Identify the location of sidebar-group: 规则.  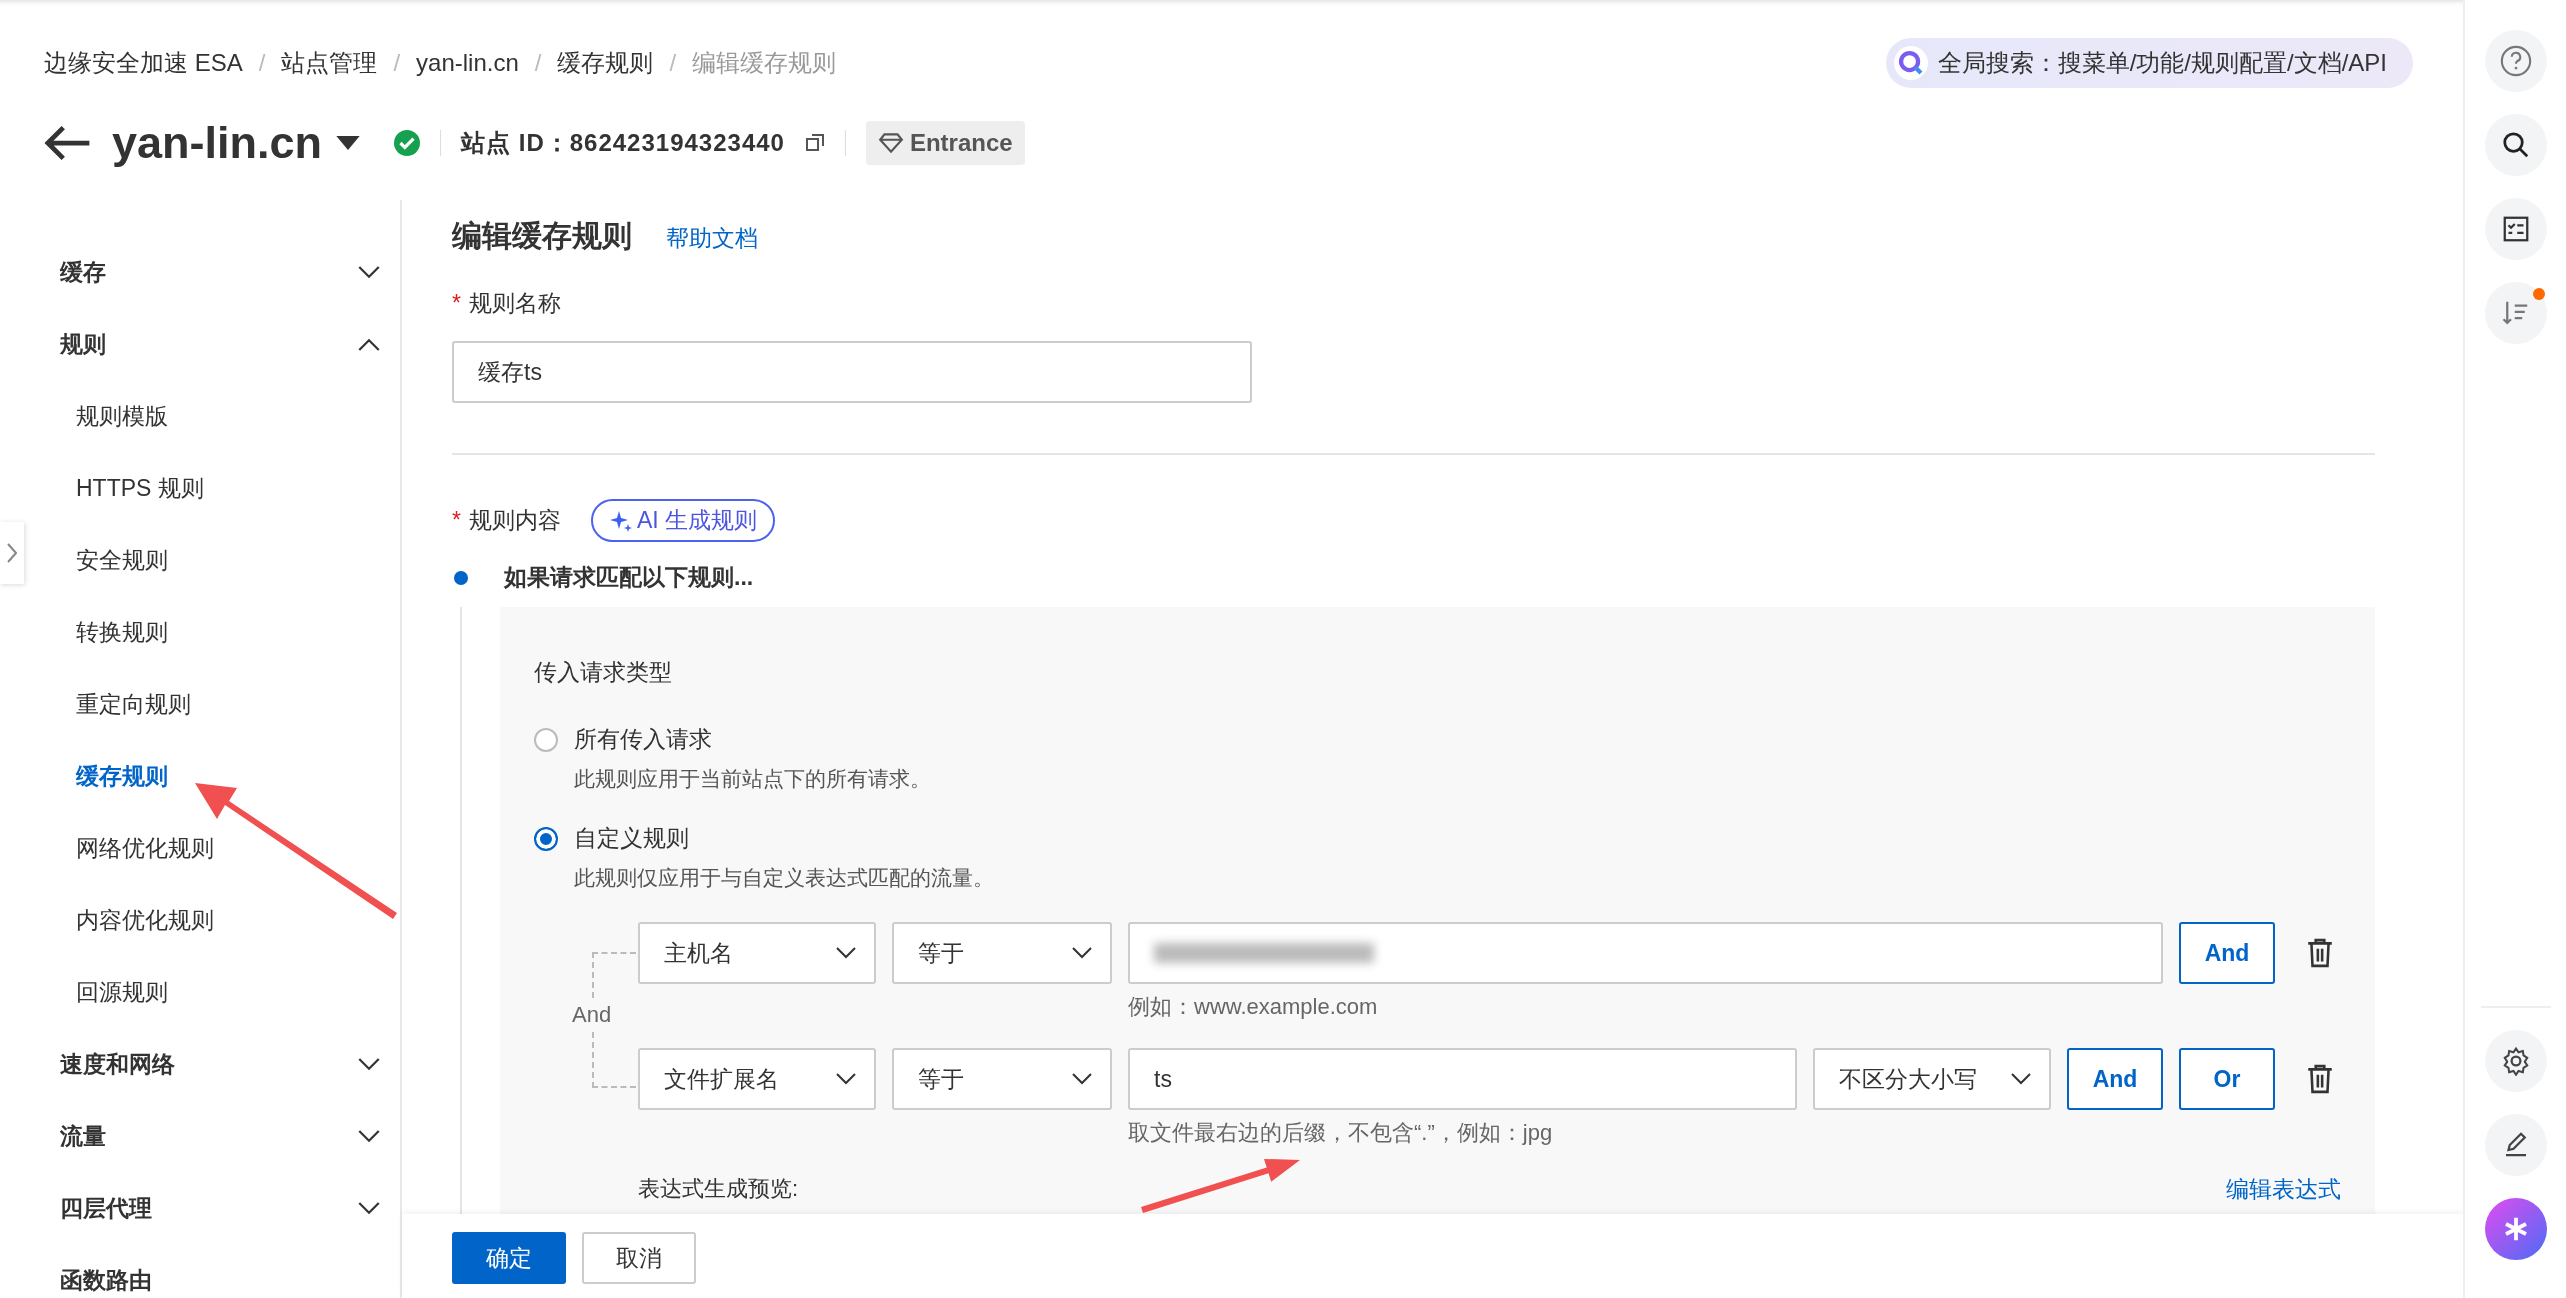
(200, 344).